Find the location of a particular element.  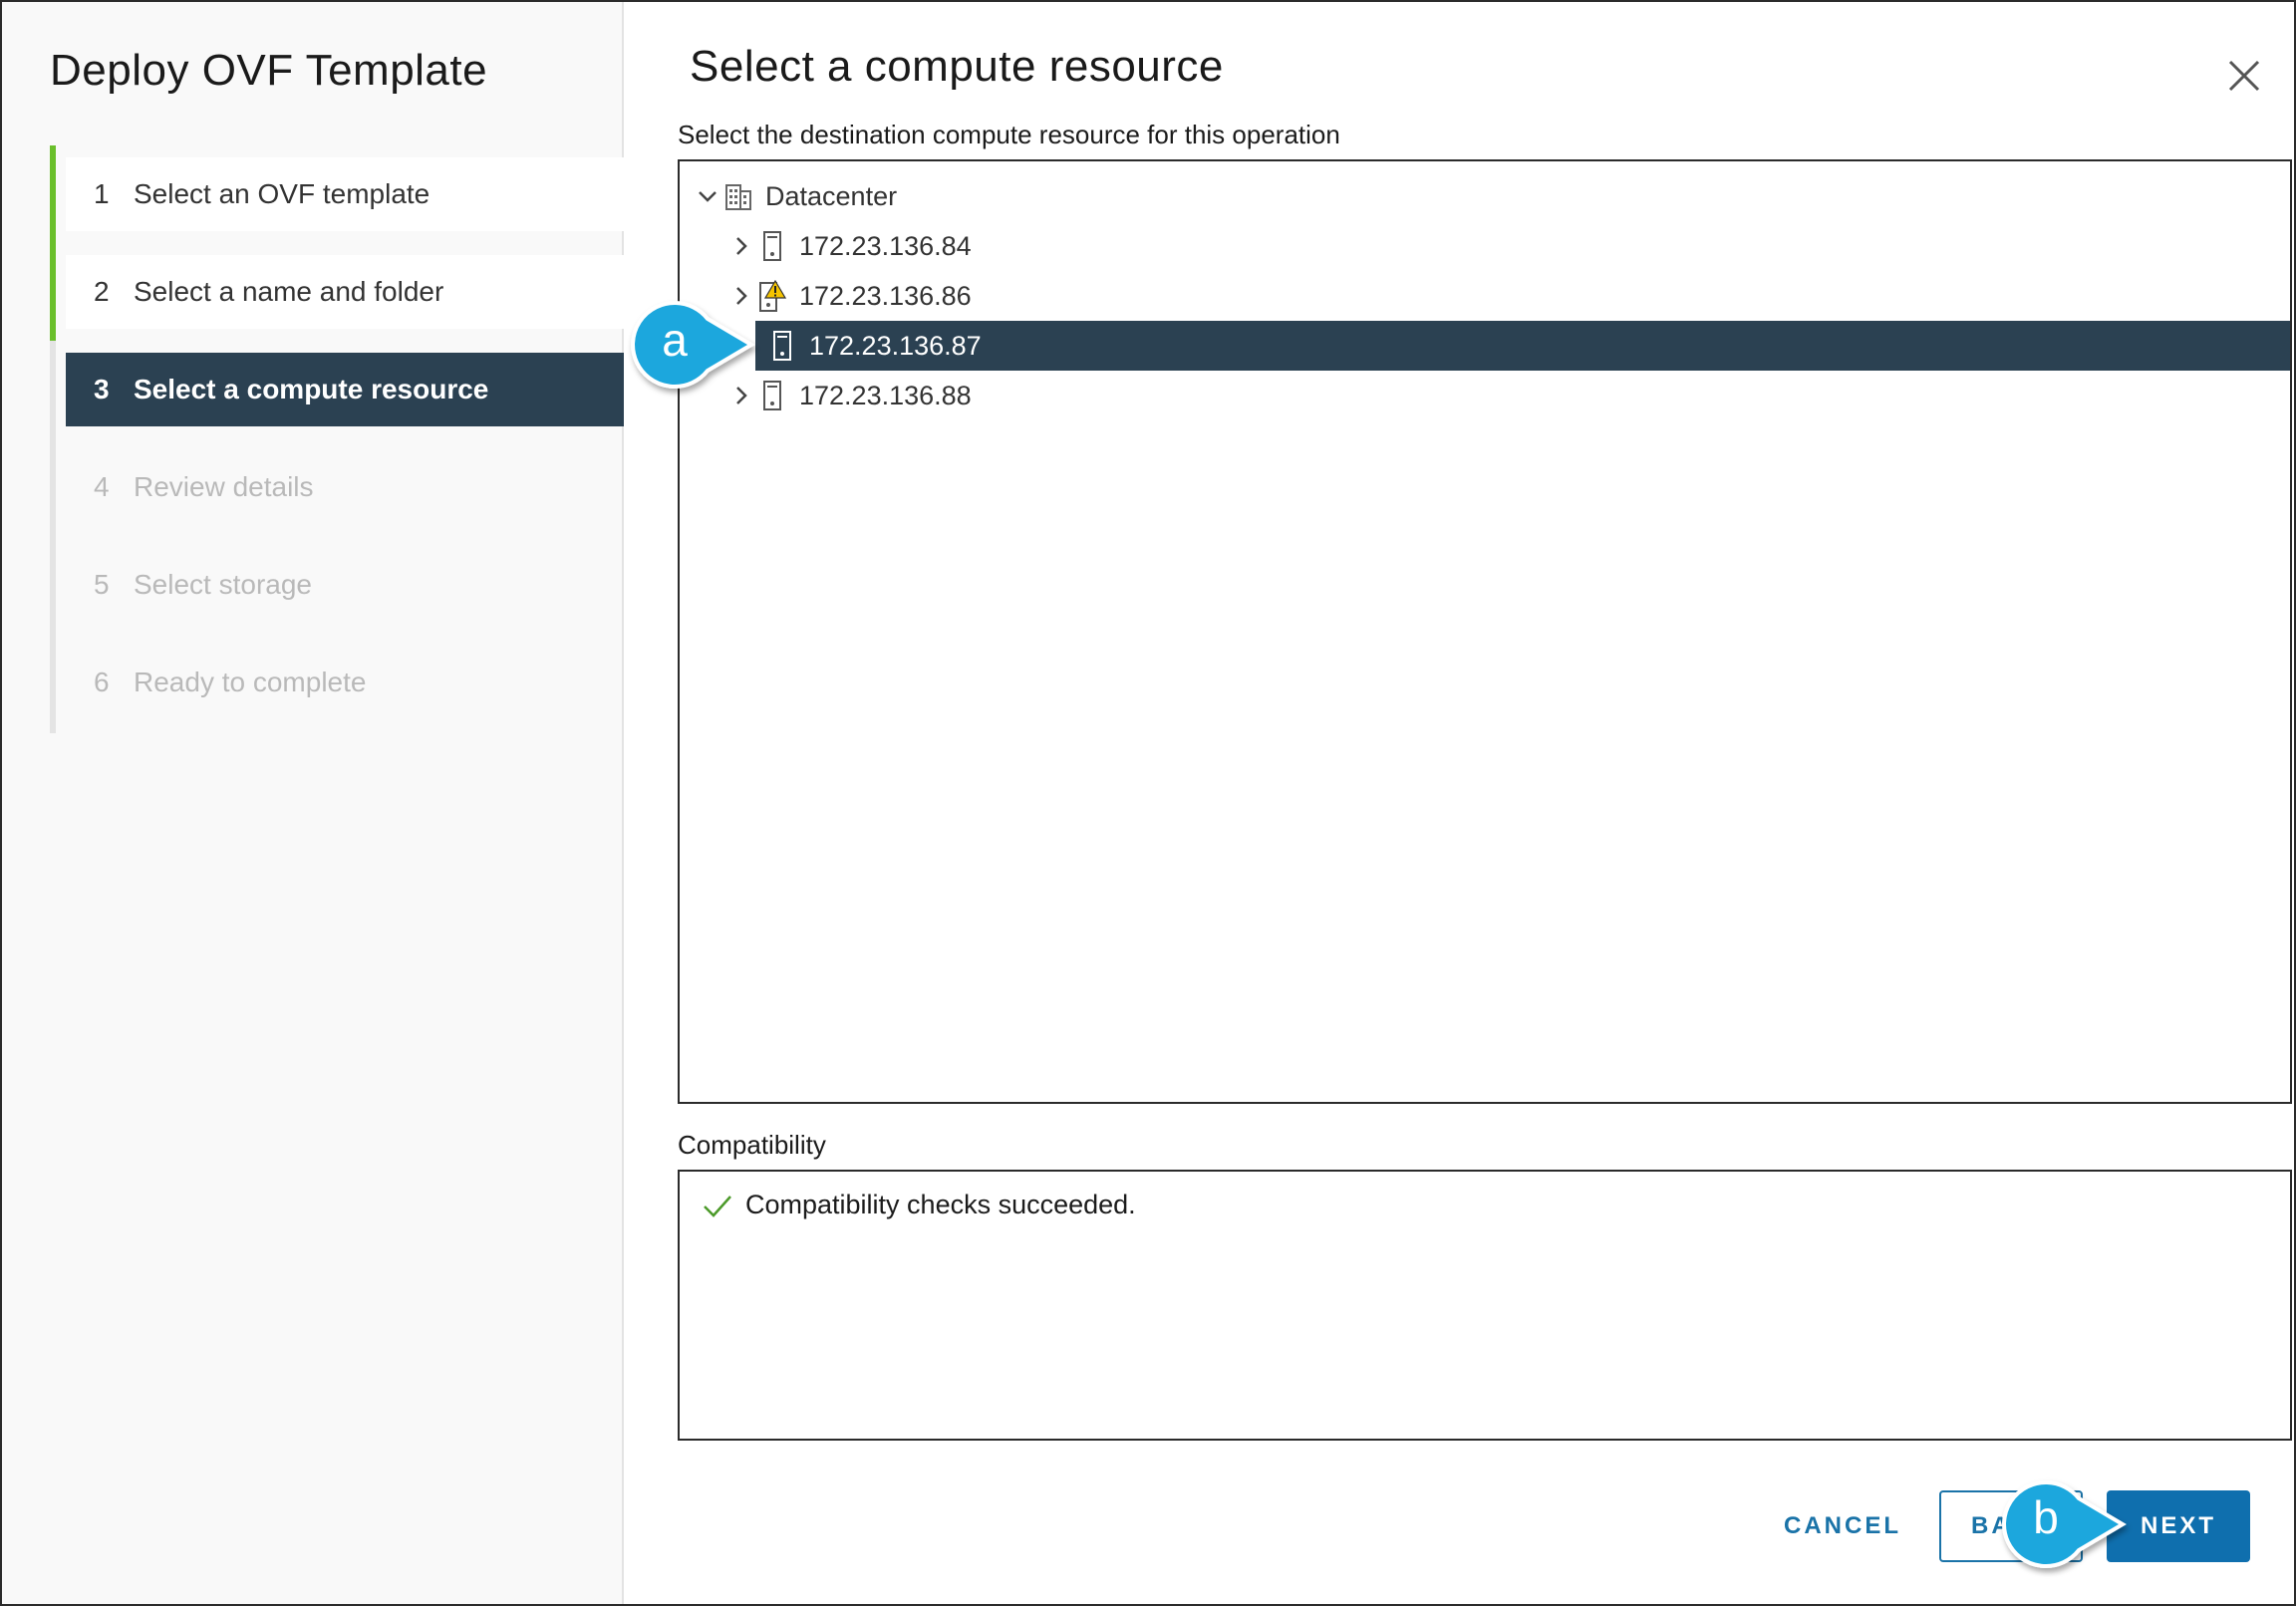

step-card: 1 Select an OVF template is located at coordinates (345, 194).